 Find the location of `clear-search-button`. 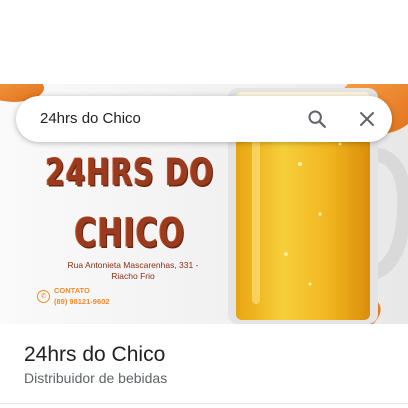

clear-search-button is located at coordinates (367, 119).